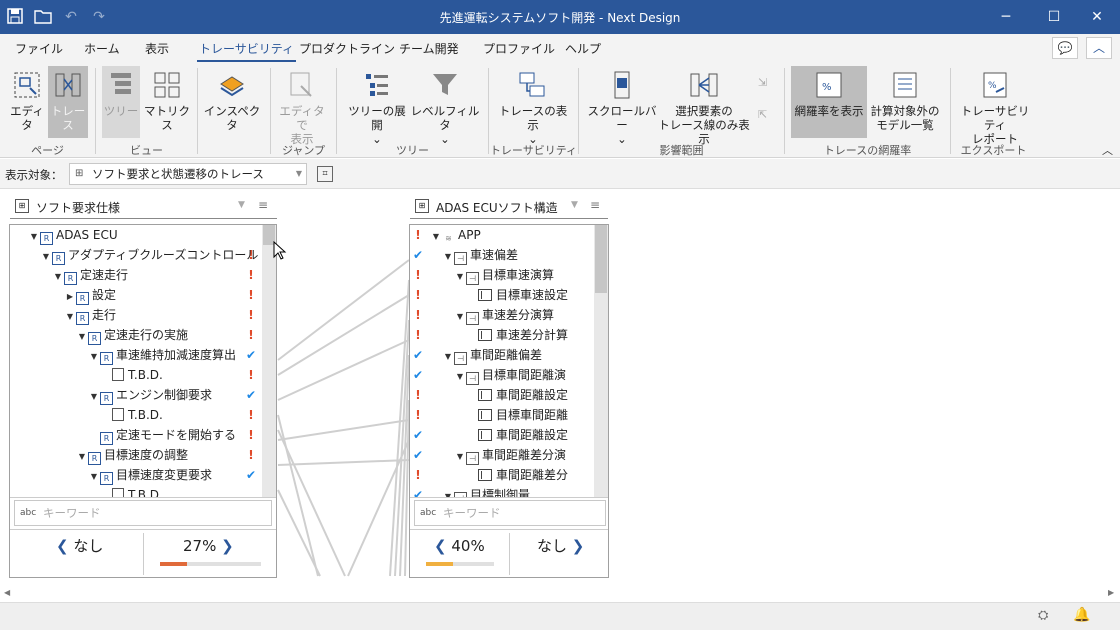 This screenshot has width=1120, height=630. I want to click on check-icon: ✔, so click(251, 355).